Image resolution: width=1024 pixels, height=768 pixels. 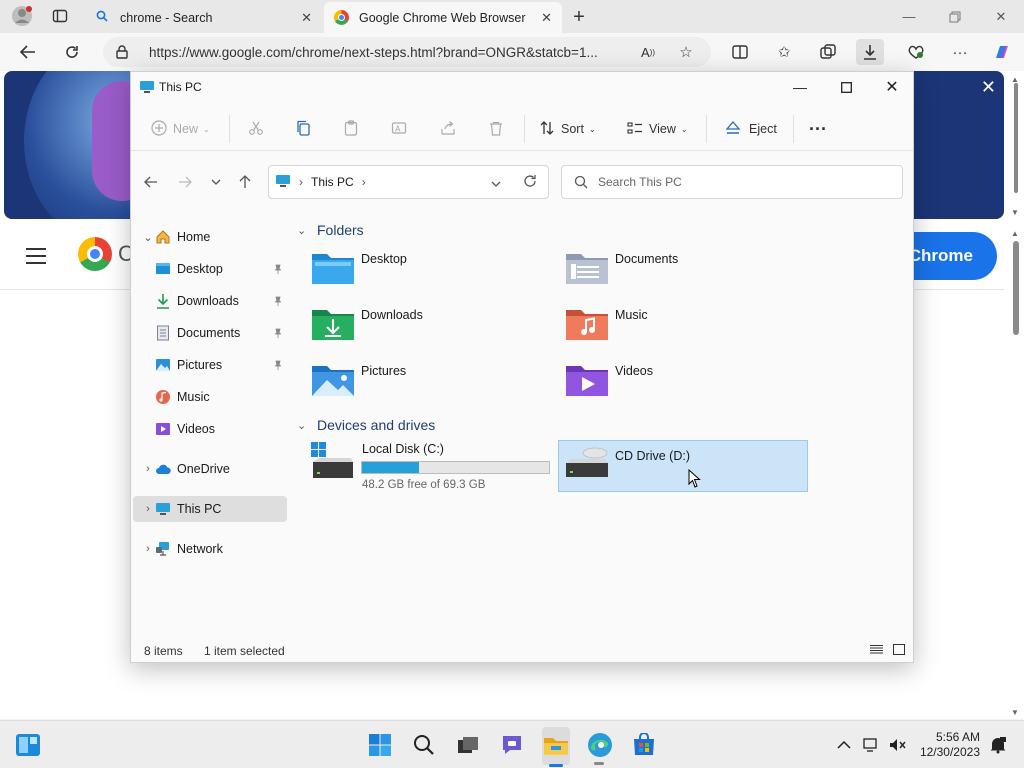 What do you see at coordinates (556, 747) in the screenshot?
I see `file-explorer-taskbar-icon` at bounding box center [556, 747].